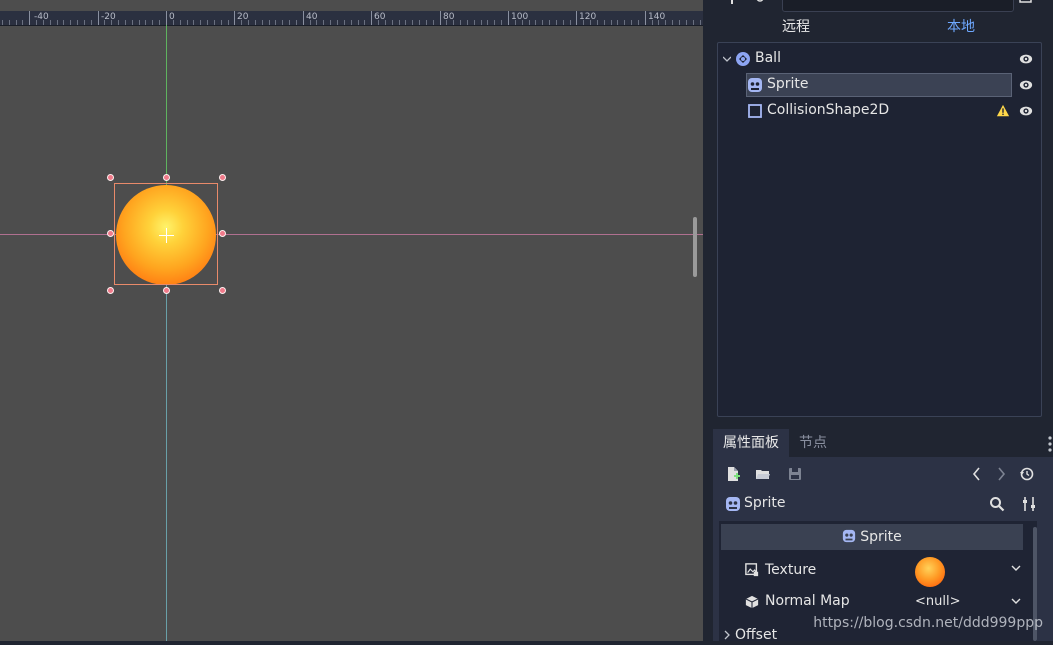 The height and width of the screenshot is (645, 1053). Describe the element at coordinates (872, 537) in the screenshot. I see `category-header: Sprite` at that location.